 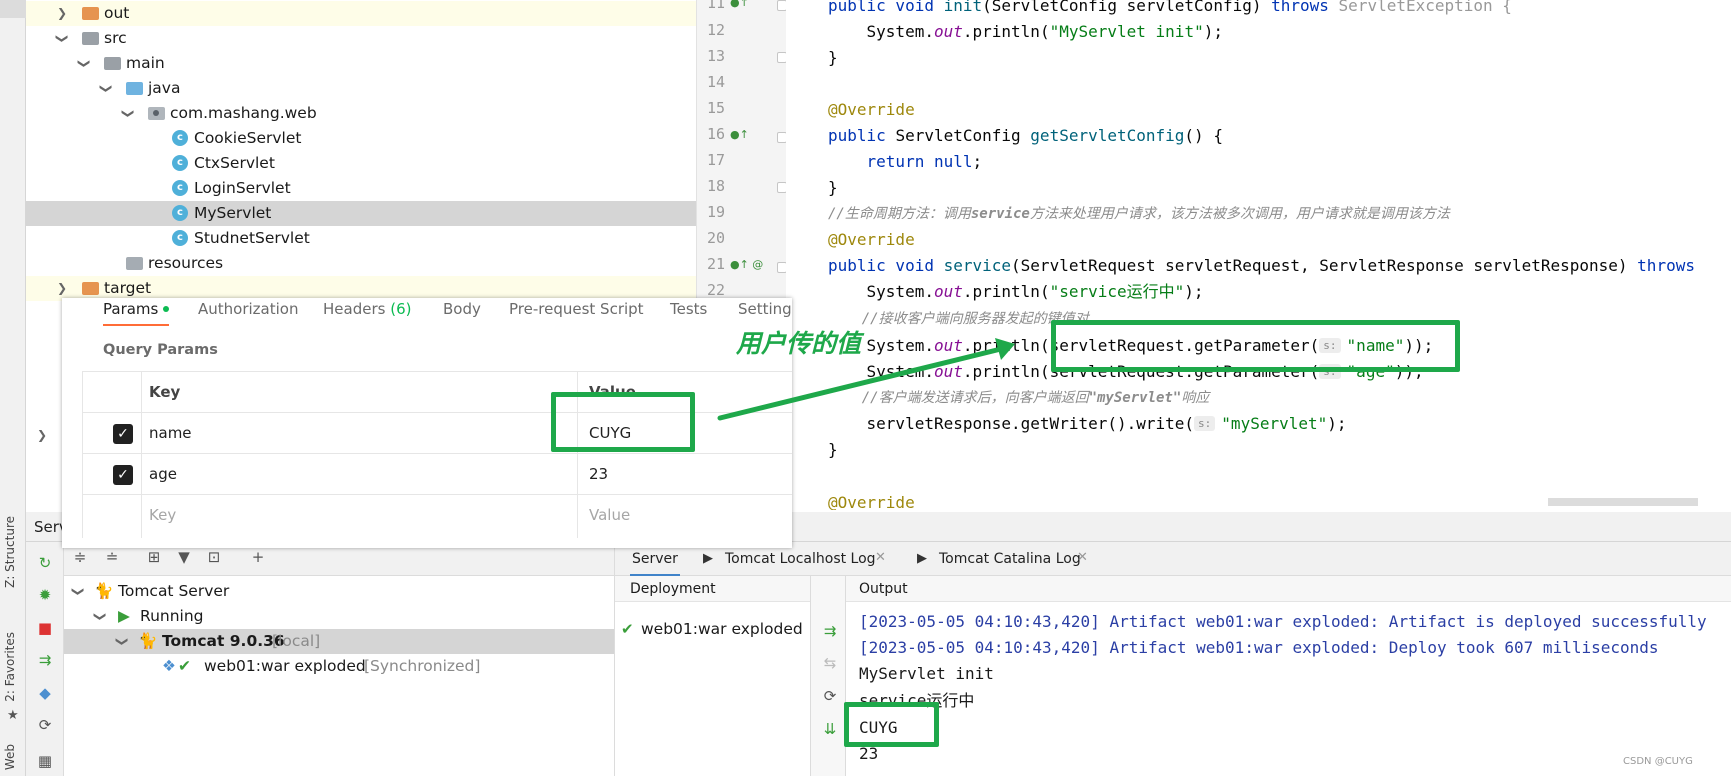 I want to click on debug-icon: ✹, so click(x=45, y=595).